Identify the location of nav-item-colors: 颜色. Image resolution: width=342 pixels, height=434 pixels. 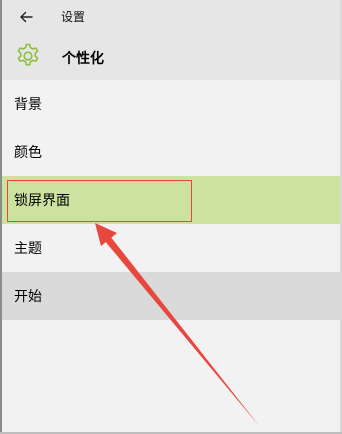
(171, 152).